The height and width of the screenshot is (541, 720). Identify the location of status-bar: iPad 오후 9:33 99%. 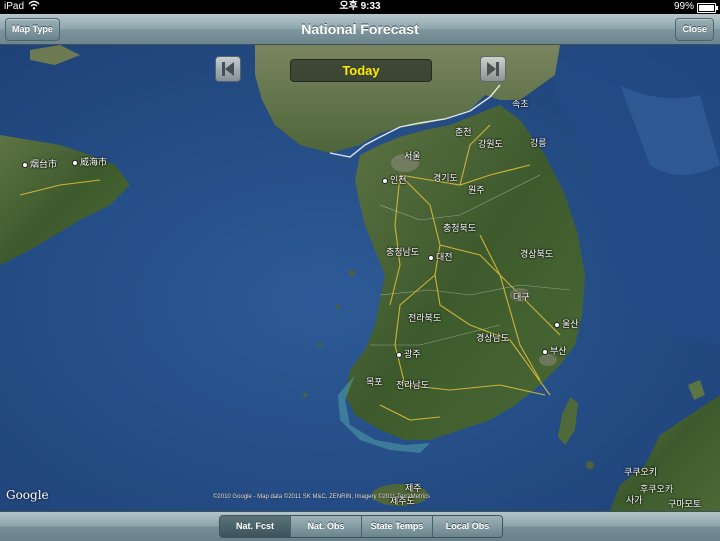
(360, 7).